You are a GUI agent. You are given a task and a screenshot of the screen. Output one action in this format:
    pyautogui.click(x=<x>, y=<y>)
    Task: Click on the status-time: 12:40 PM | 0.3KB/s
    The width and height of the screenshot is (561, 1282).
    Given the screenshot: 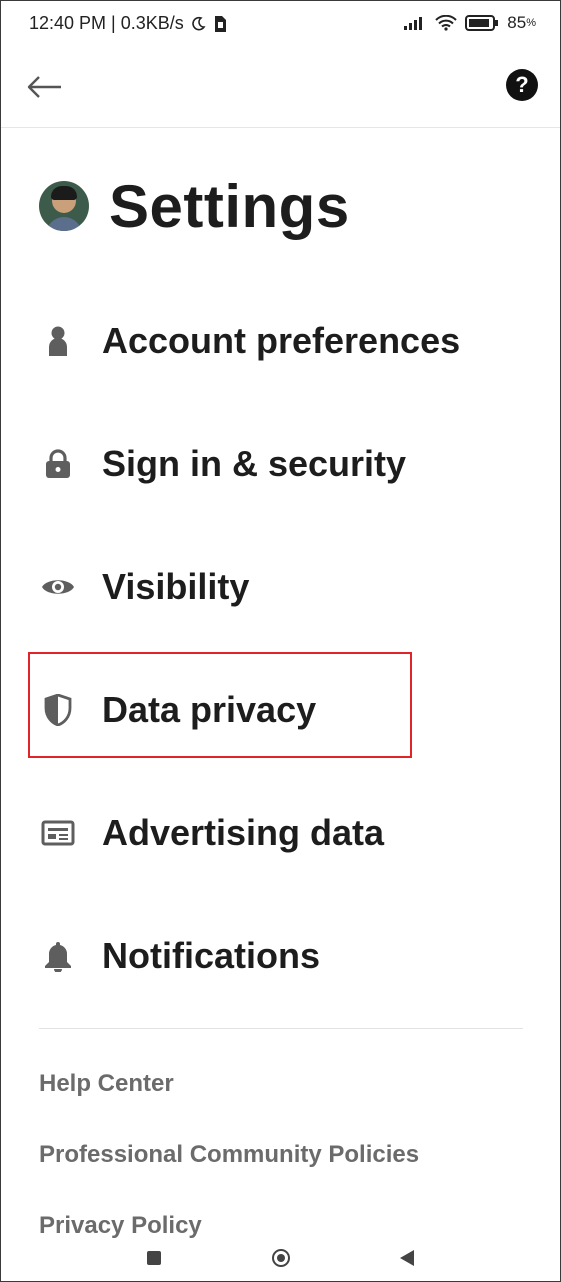 What is the action you would take?
    pyautogui.click(x=106, y=23)
    